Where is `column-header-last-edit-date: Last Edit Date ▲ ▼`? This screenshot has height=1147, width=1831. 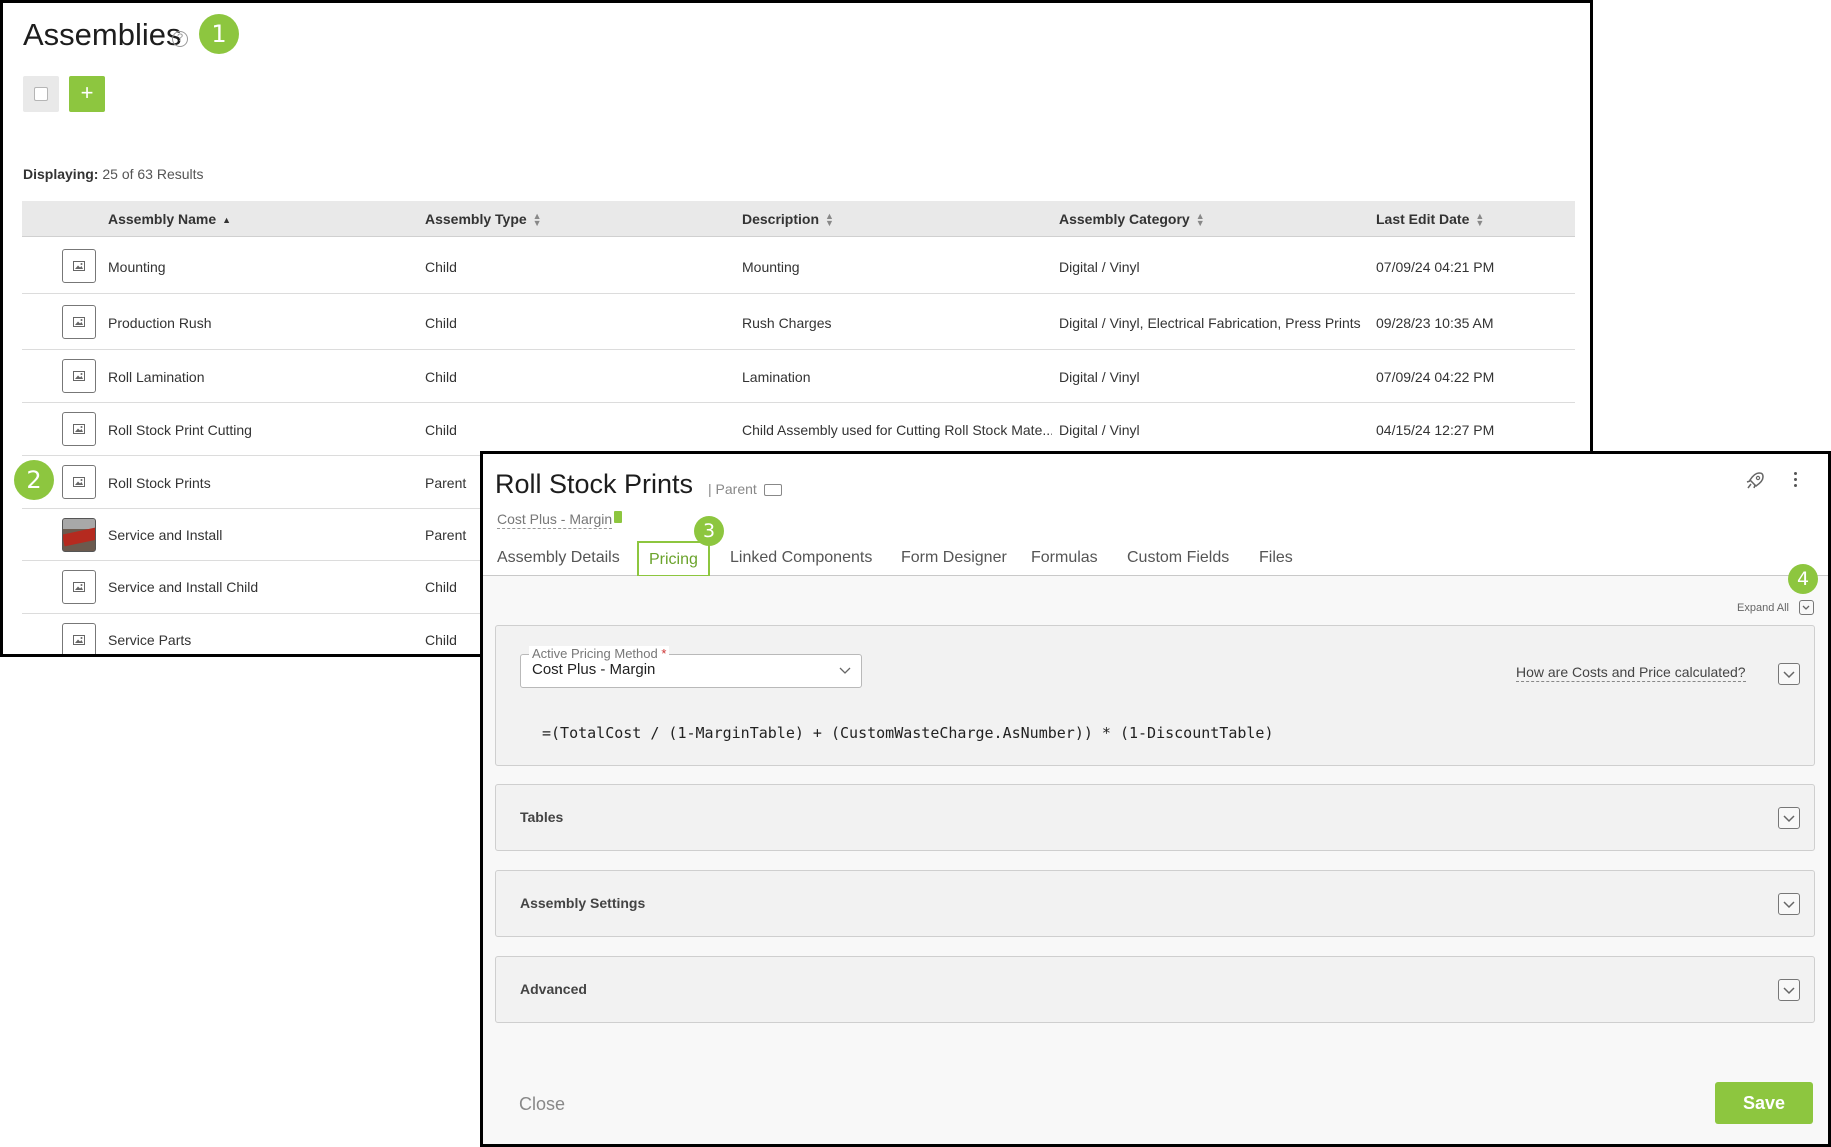 column-header-last-edit-date: Last Edit Date ▲ ▼ is located at coordinates (1430, 220).